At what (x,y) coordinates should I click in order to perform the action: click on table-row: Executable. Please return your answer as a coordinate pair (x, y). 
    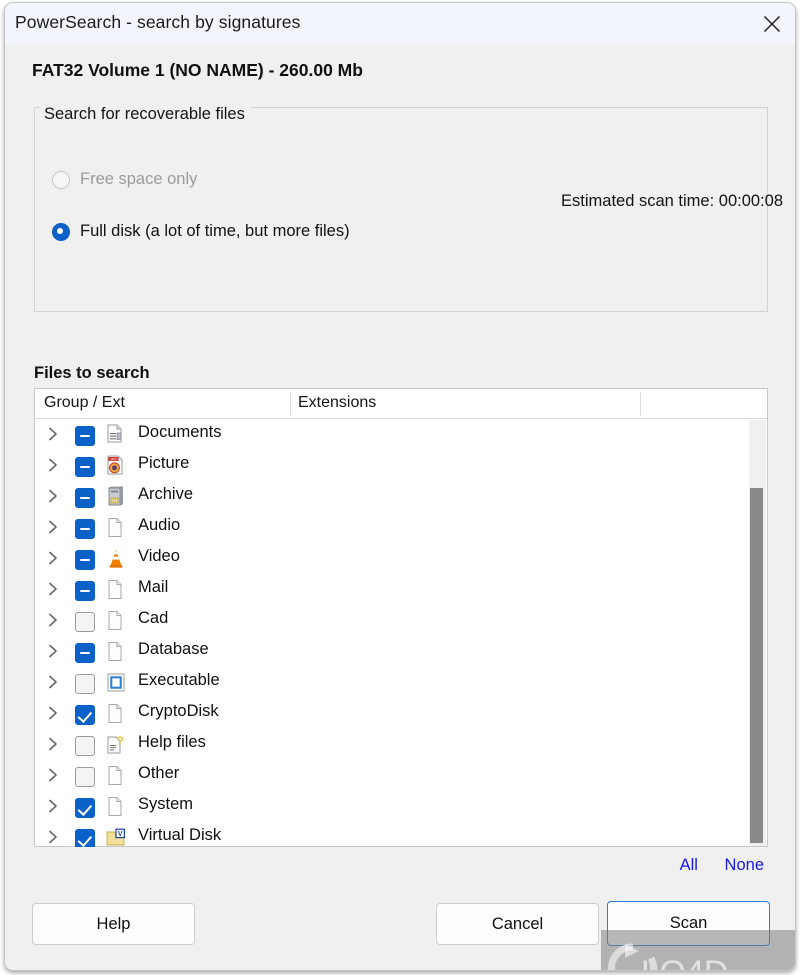
    Looking at the image, I should click on (392, 682).